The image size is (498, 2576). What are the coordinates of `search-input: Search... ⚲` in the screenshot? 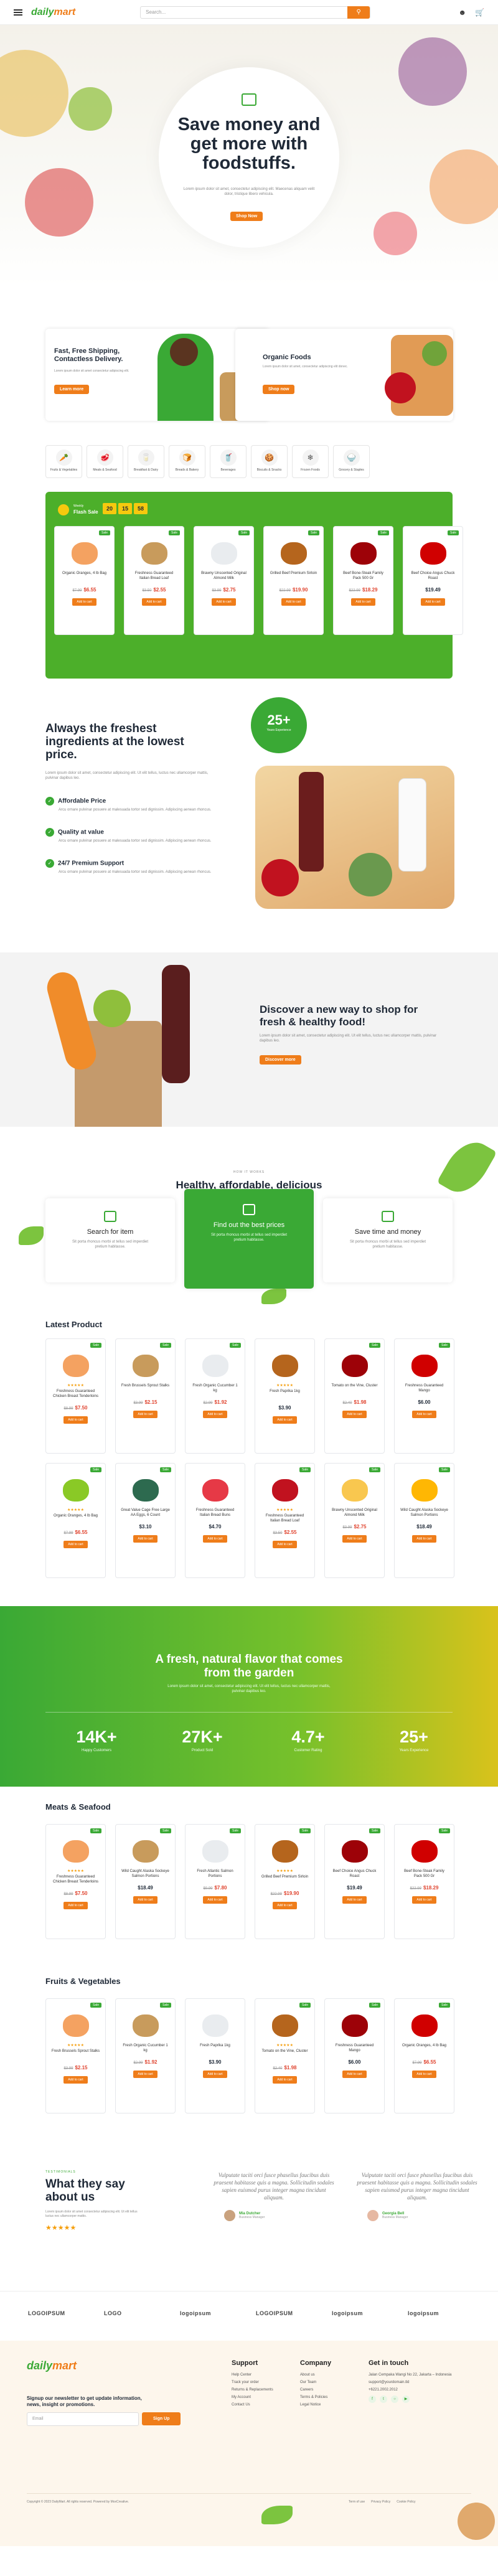 It's located at (255, 12).